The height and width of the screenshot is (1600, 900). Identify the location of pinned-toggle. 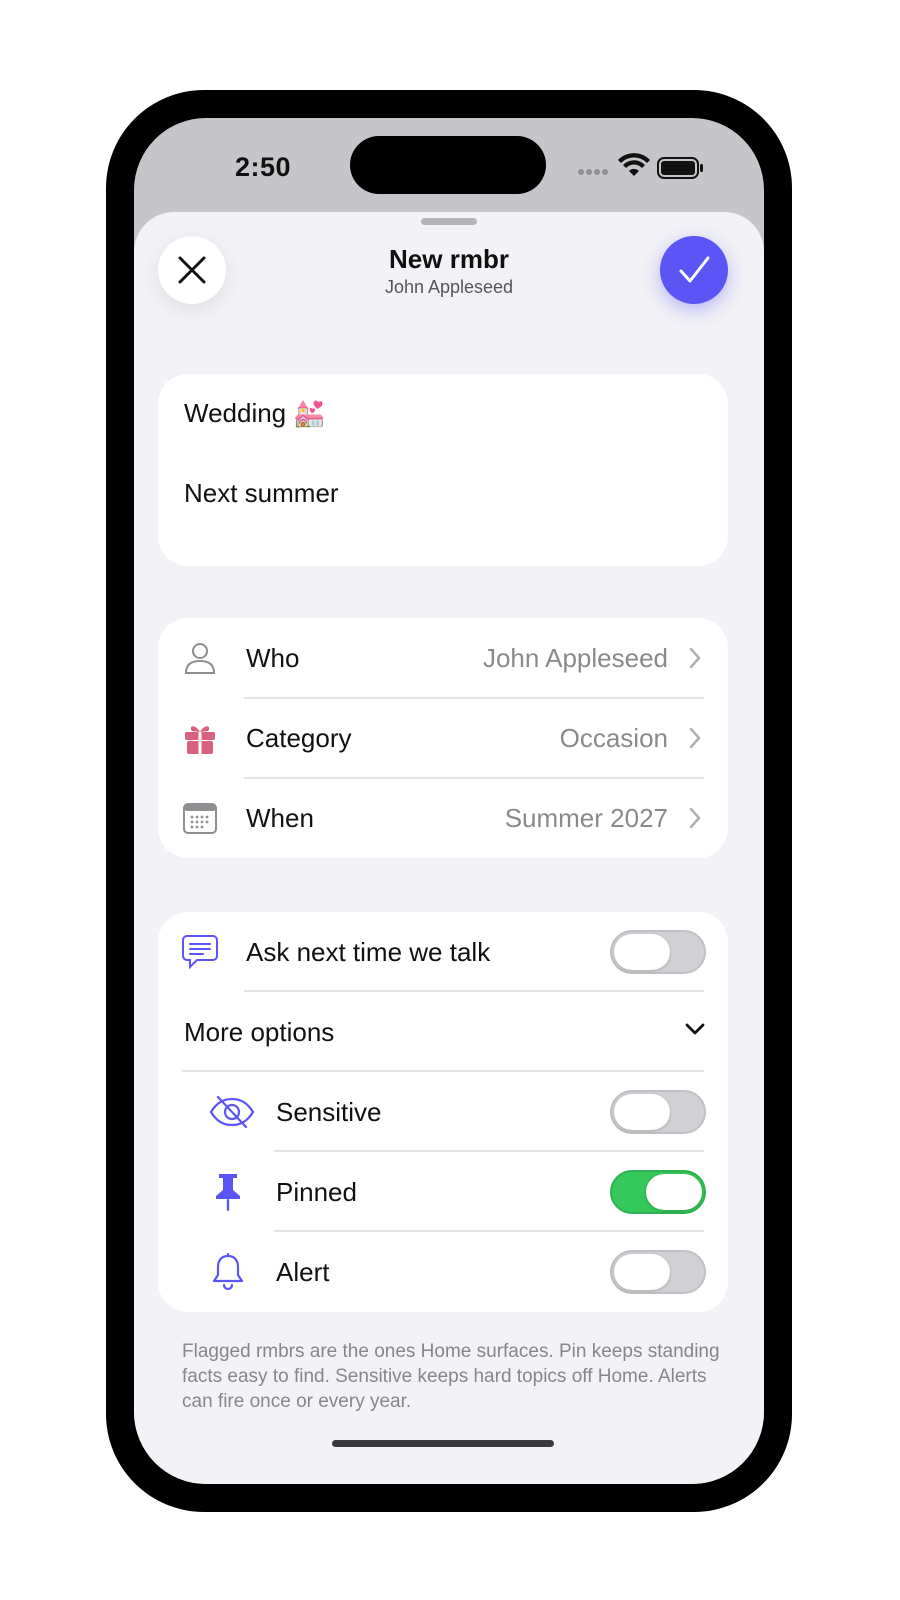
(658, 1192).